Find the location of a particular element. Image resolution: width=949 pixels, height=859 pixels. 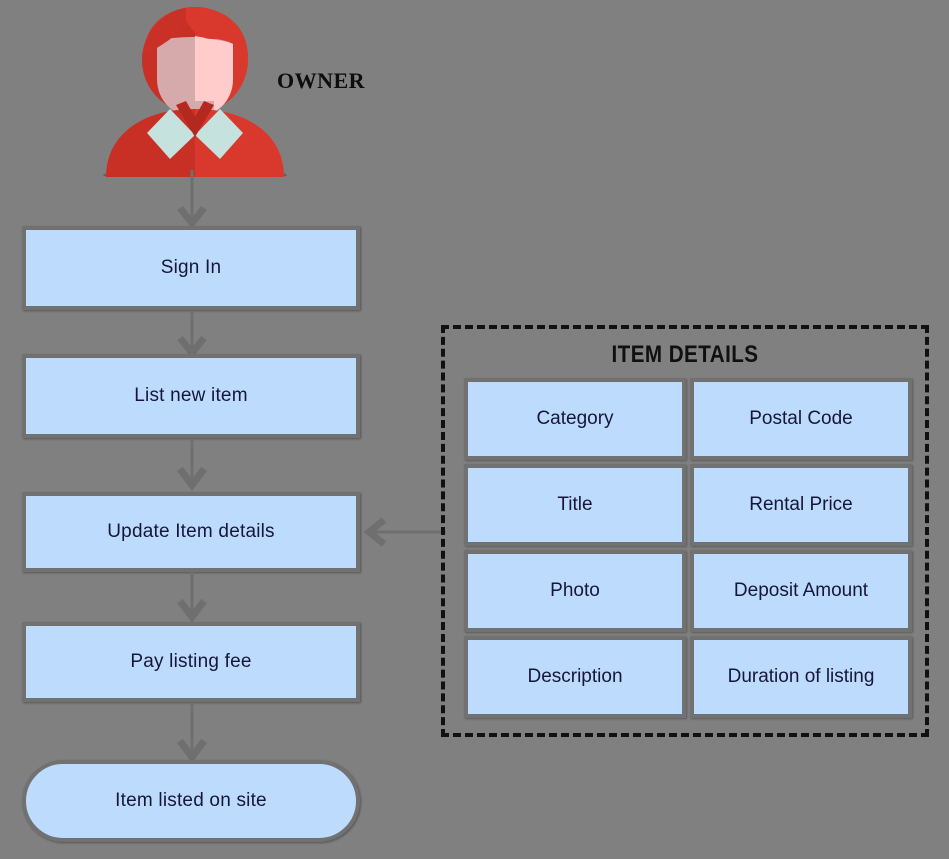

detail-cell-label: Description is located at coordinates (575, 676).